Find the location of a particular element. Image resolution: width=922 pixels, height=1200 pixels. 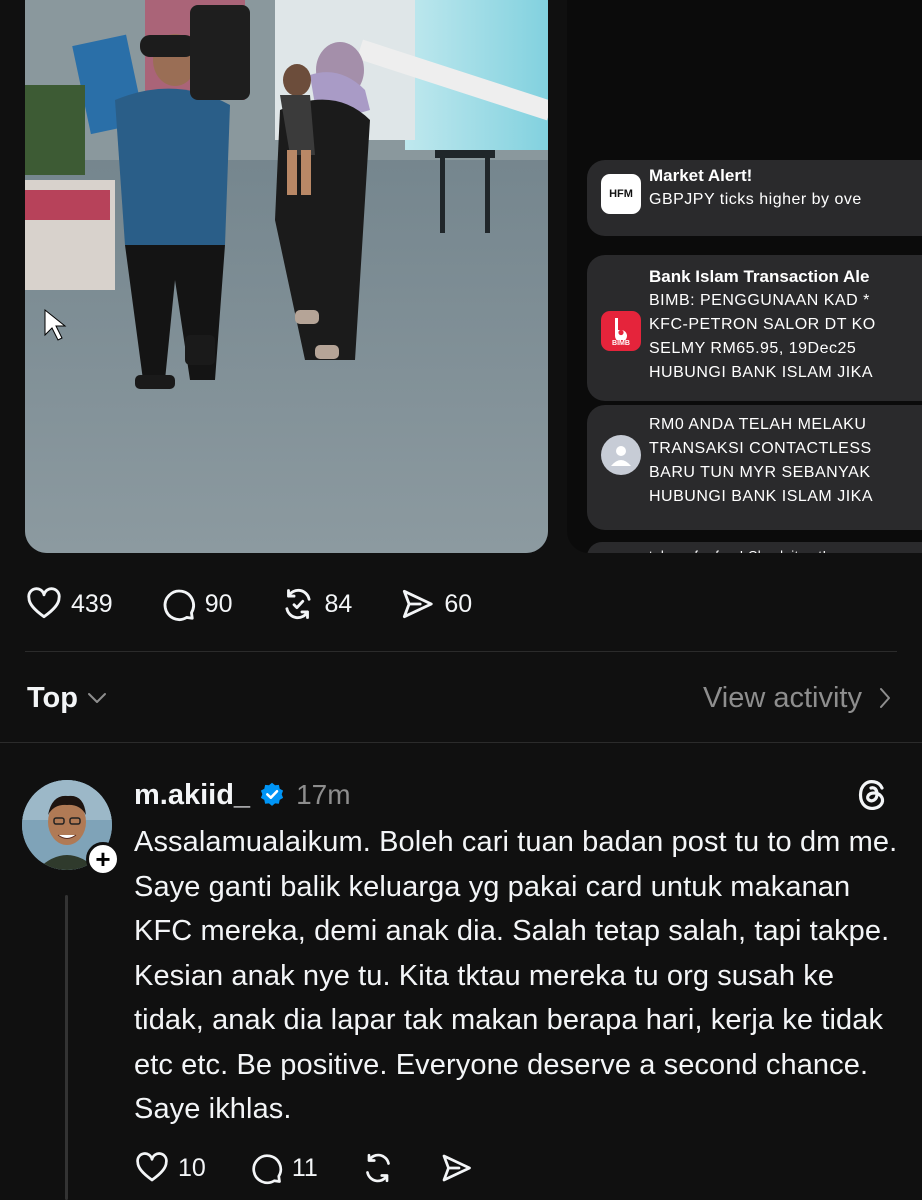

like-count: 439 is located at coordinates (92, 603).